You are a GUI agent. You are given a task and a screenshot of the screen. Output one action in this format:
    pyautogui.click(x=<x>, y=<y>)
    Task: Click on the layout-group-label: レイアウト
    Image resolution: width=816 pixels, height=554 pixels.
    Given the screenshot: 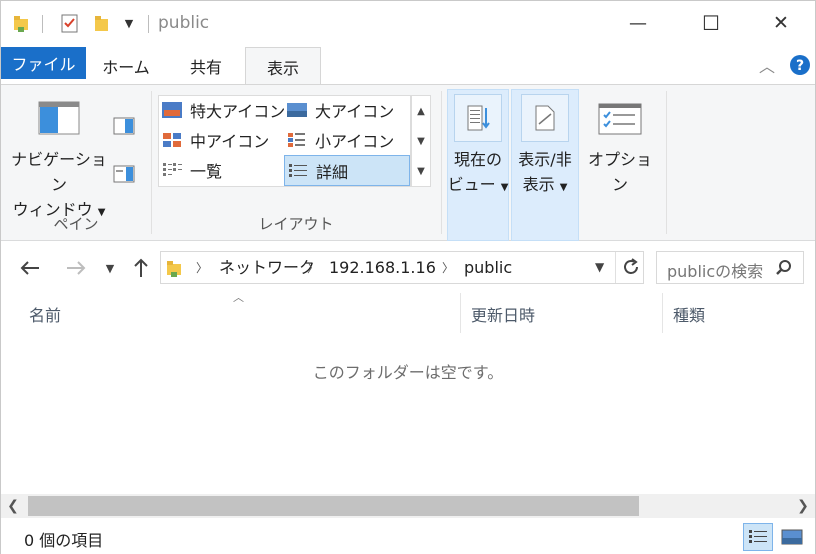 What is the action you would take?
    pyautogui.click(x=296, y=224)
    